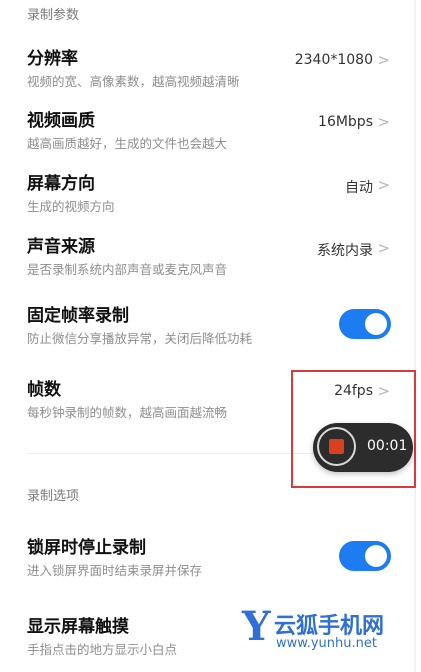 The width and height of the screenshot is (421, 672). Describe the element at coordinates (71, 206) in the screenshot. I see `setting-subtitle: 生成的视频方向` at that location.